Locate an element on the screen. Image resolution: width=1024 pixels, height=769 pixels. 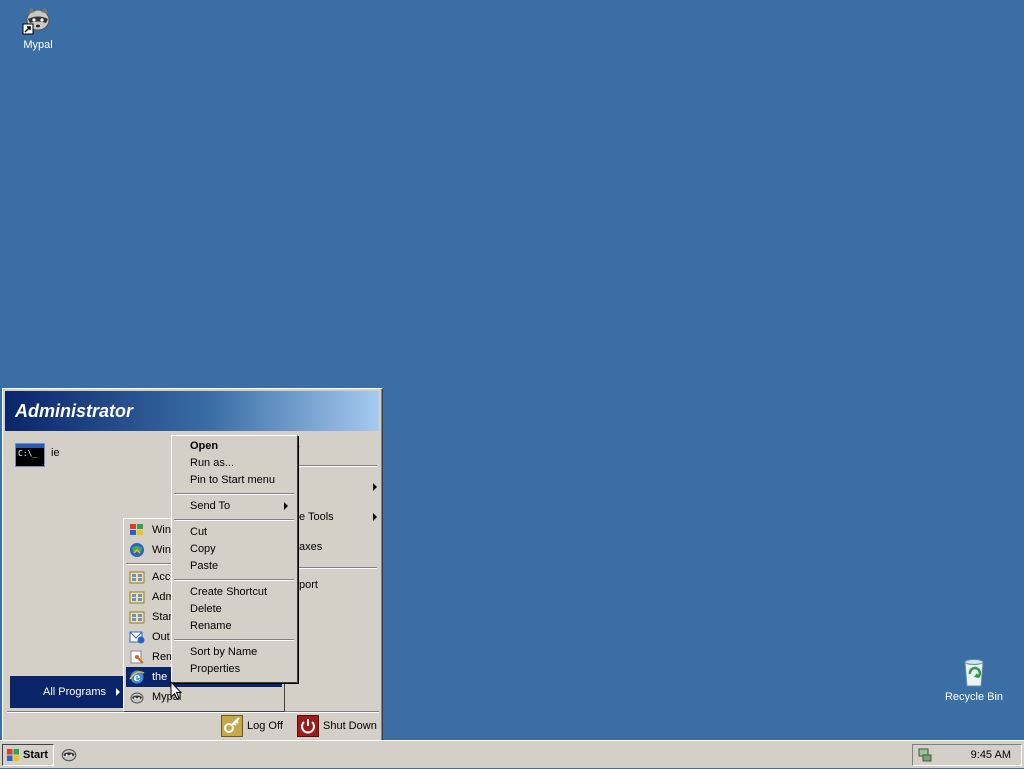
menu-item-rename: Rename is located at coordinates (234, 626).